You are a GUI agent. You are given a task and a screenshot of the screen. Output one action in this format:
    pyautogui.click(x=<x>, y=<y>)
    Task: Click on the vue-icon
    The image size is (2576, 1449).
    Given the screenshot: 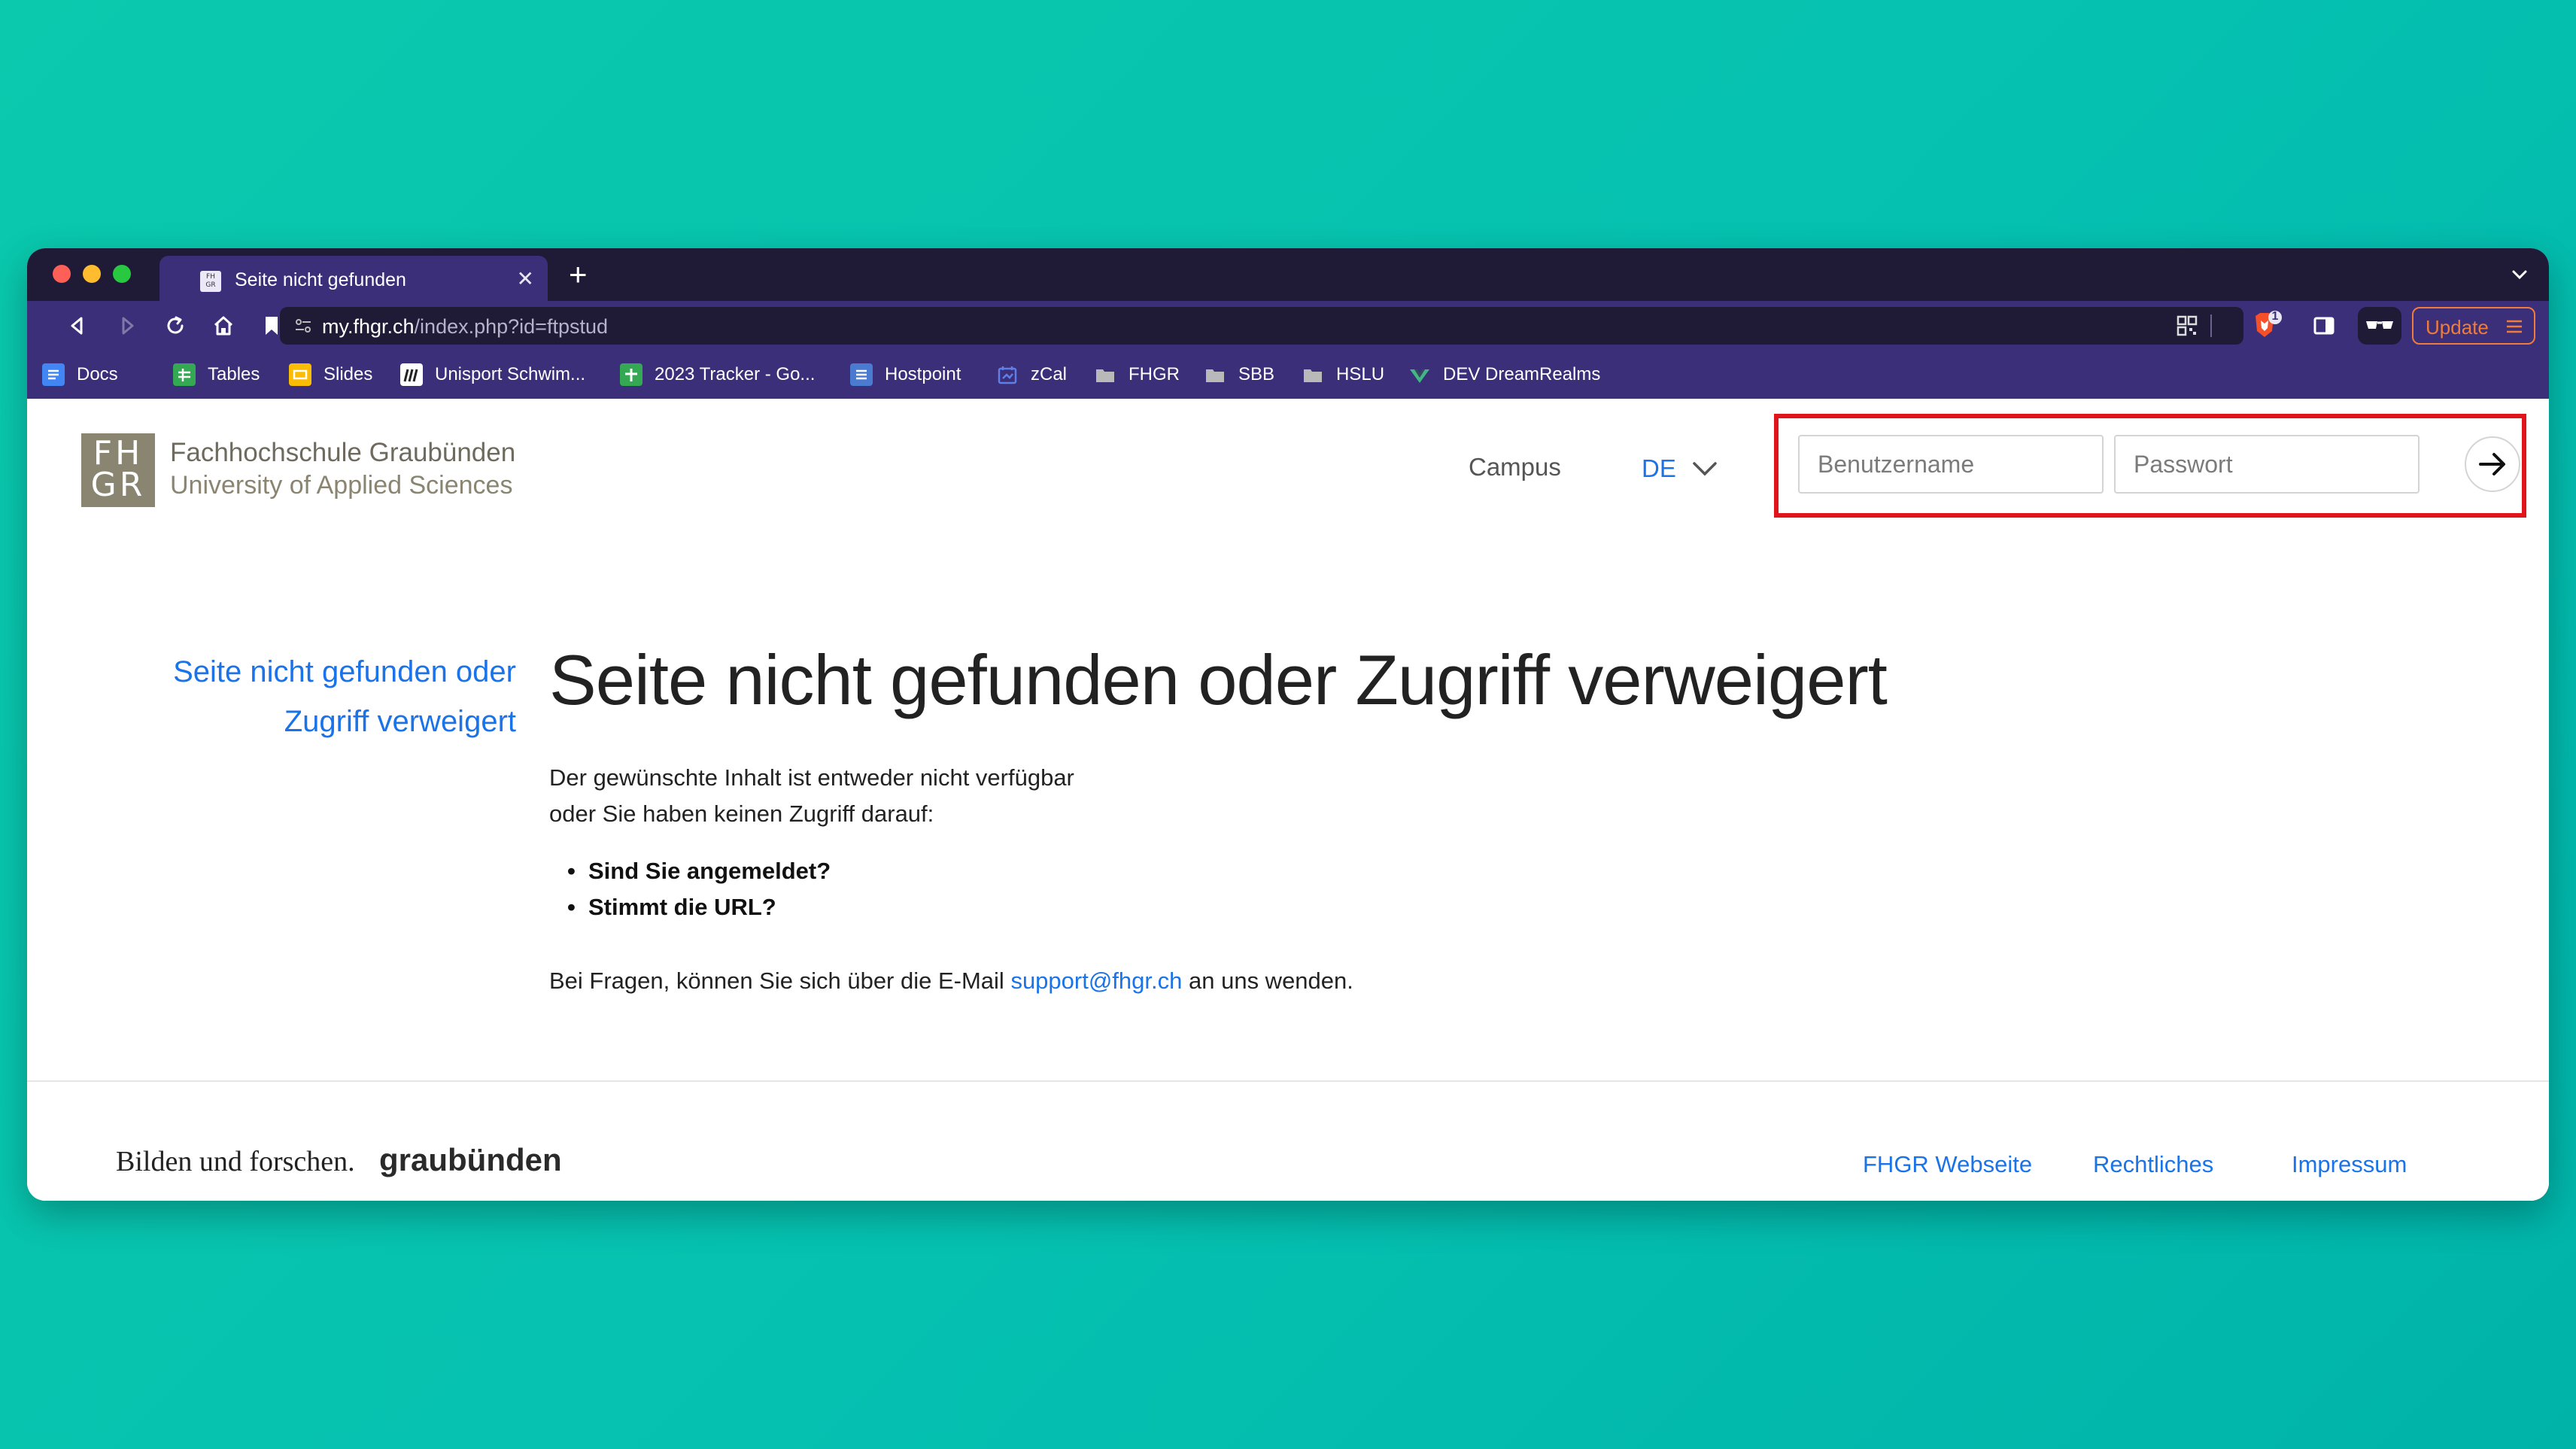 What is the action you would take?
    pyautogui.click(x=1419, y=374)
    